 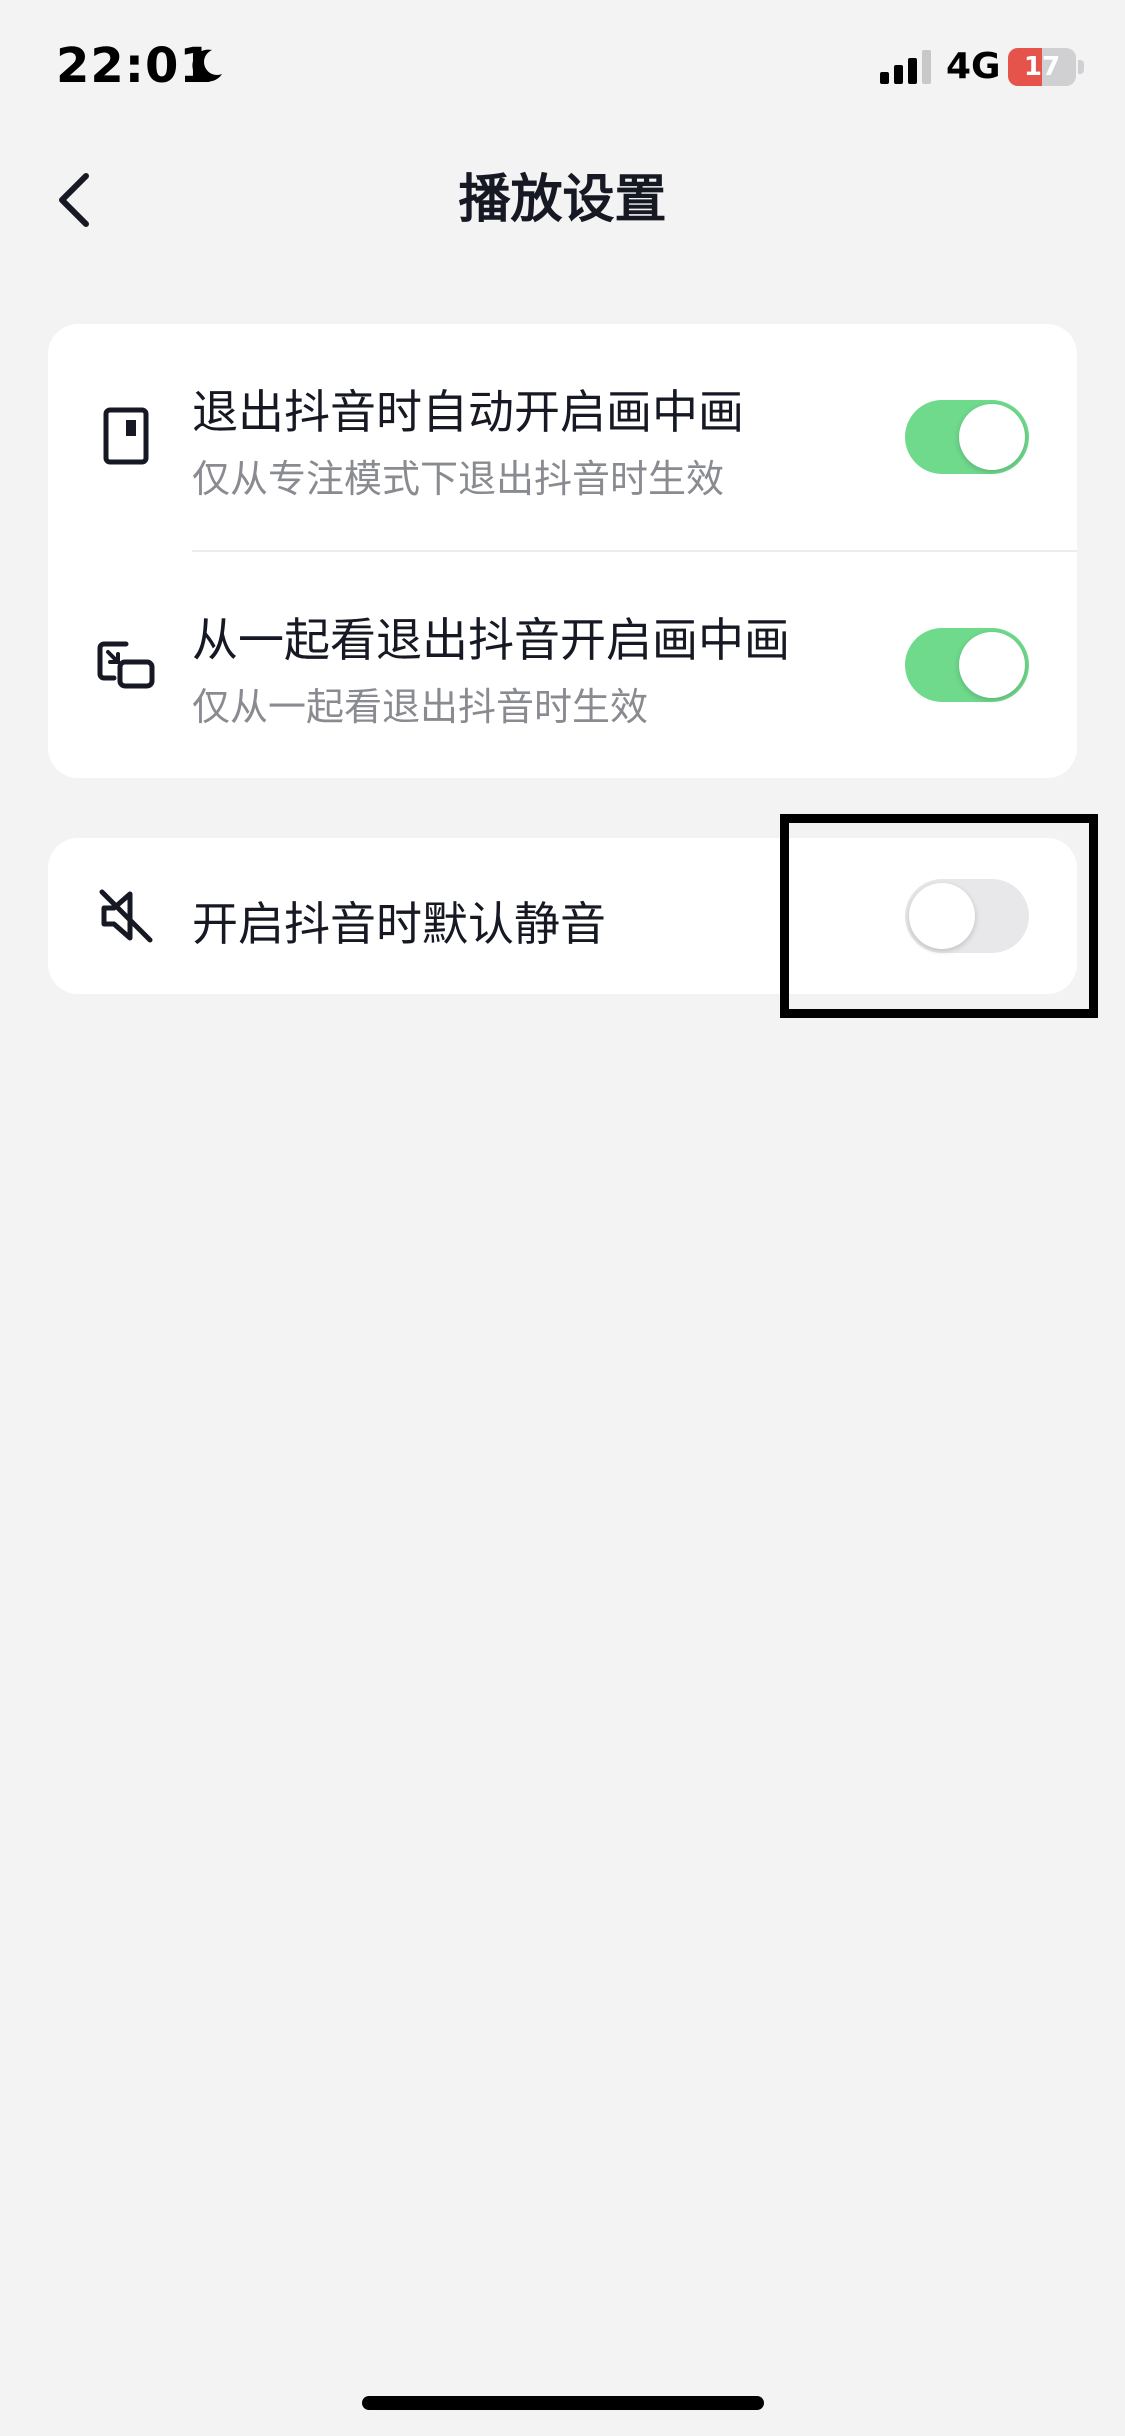 I want to click on battery-cap, so click(x=1081, y=67).